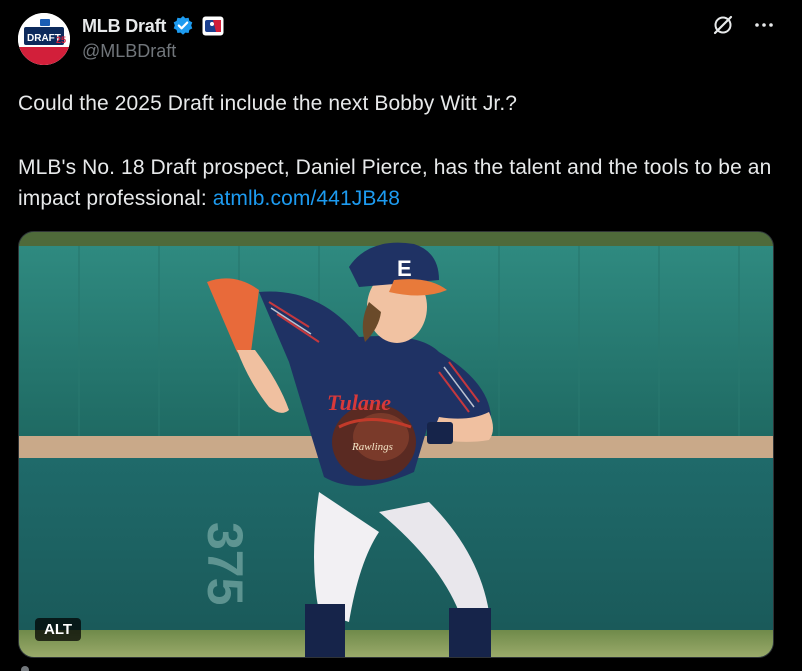 This screenshot has height=671, width=802. Describe the element at coordinates (58, 629) in the screenshot. I see `alt-text-button: ALT` at that location.